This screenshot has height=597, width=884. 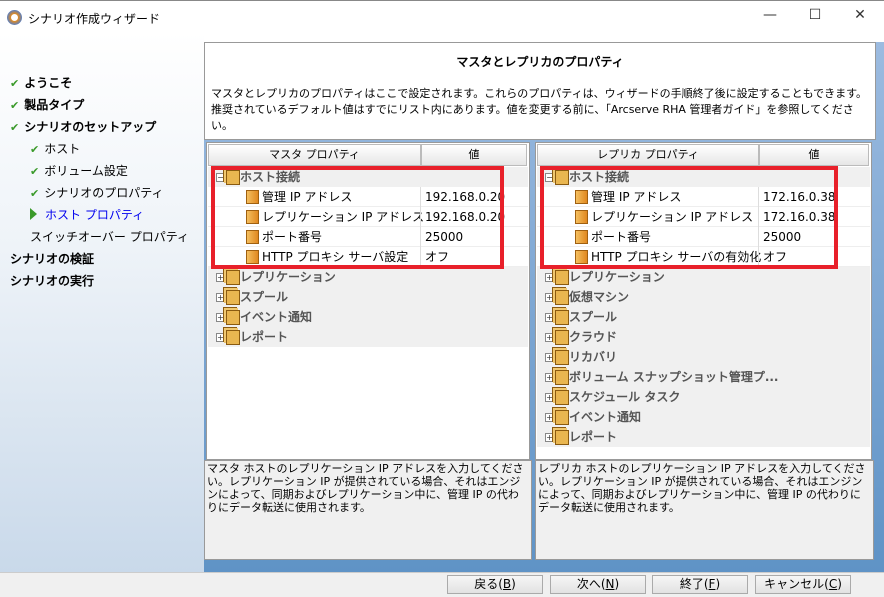 What do you see at coordinates (264, 297) in the screenshot?
I see `group-label: スプール` at bounding box center [264, 297].